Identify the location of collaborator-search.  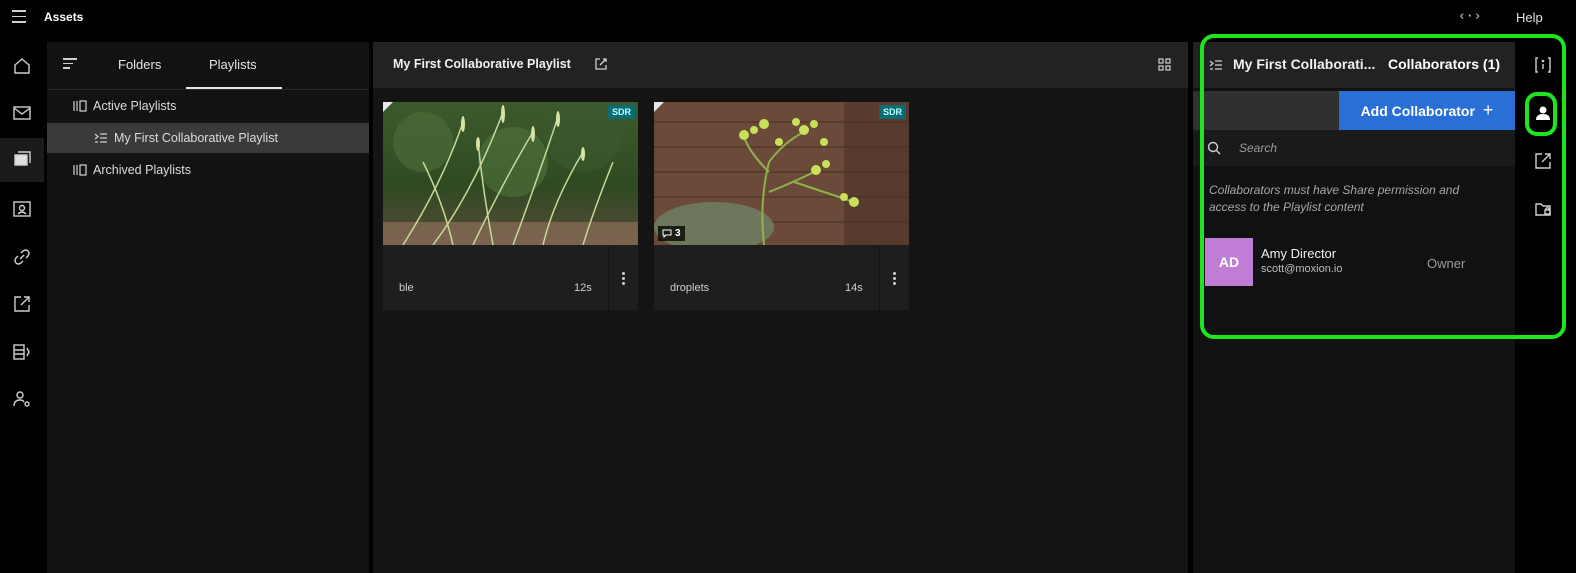
(1354, 148).